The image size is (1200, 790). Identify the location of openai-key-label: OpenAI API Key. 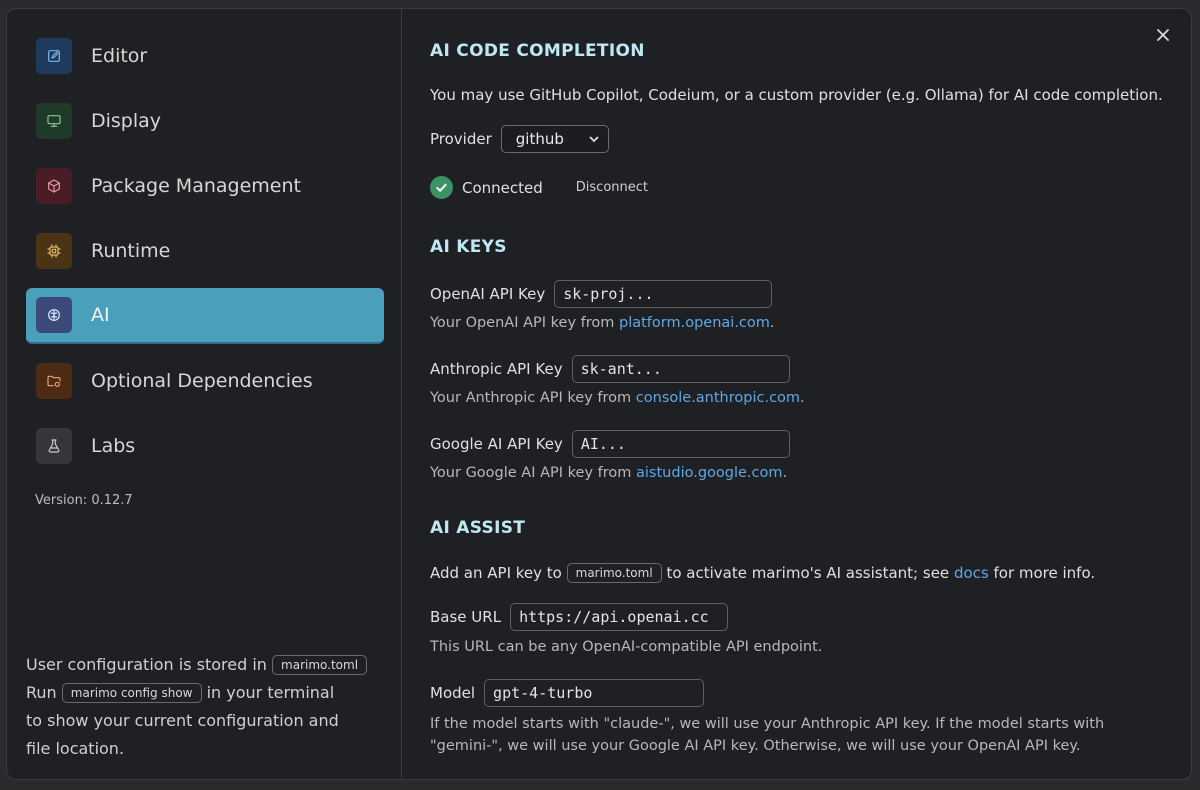
(488, 294).